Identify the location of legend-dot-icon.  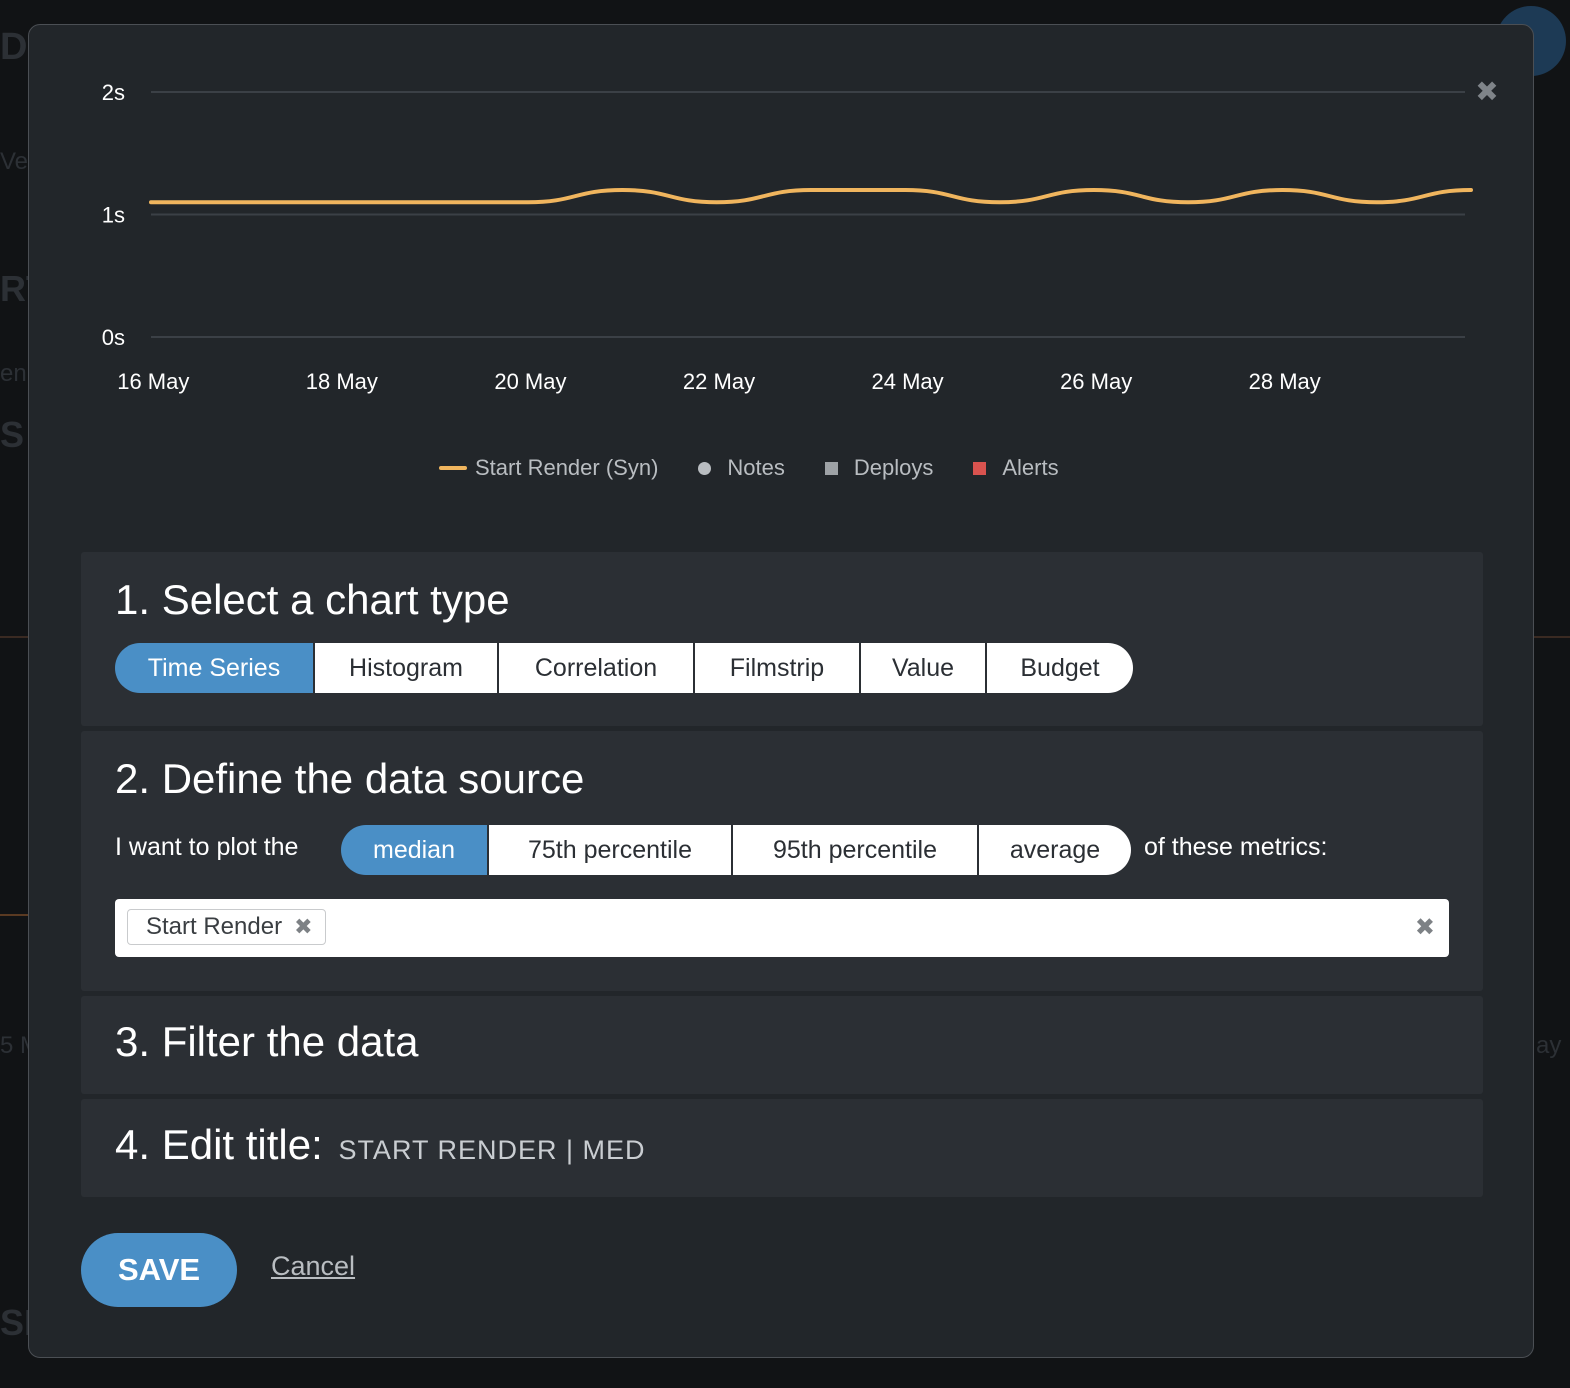
(705, 468).